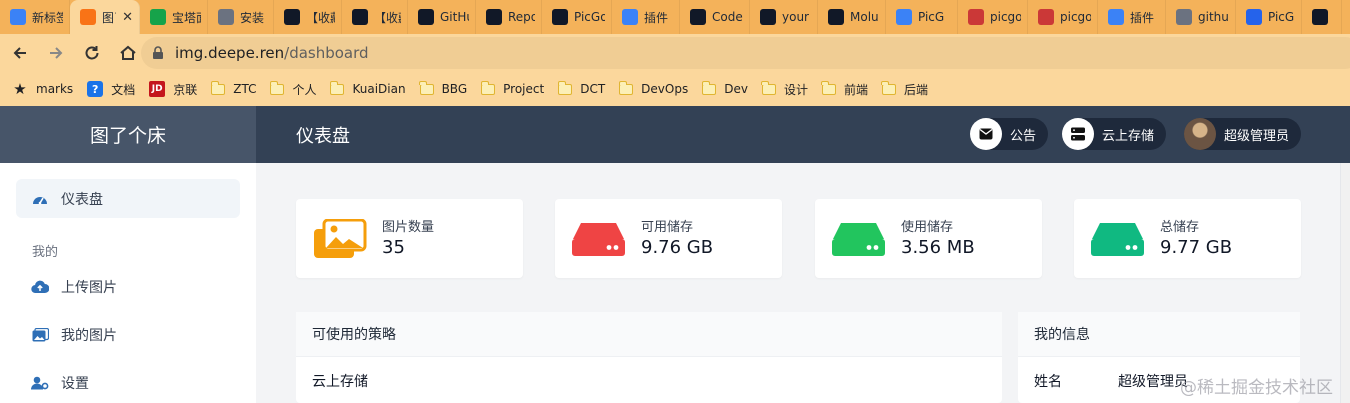  What do you see at coordinates (128, 334) in the screenshot?
I see `sidebar-item-my-images: 我的图片` at bounding box center [128, 334].